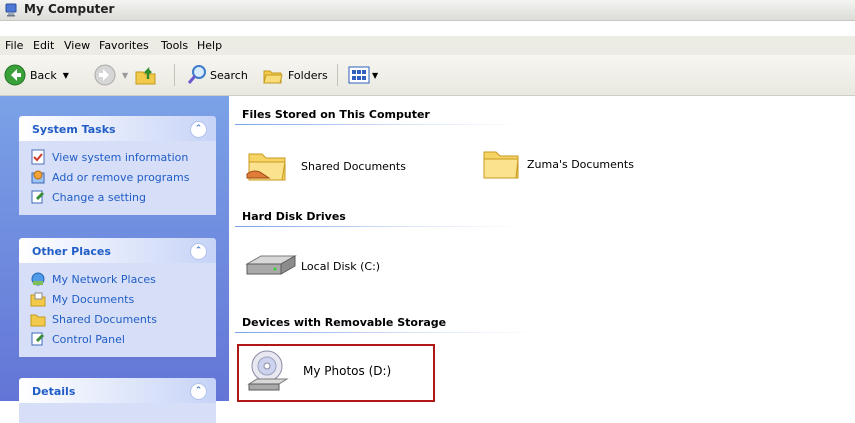 The width and height of the screenshot is (855, 423). I want to click on task-label: View system information, so click(120, 157).